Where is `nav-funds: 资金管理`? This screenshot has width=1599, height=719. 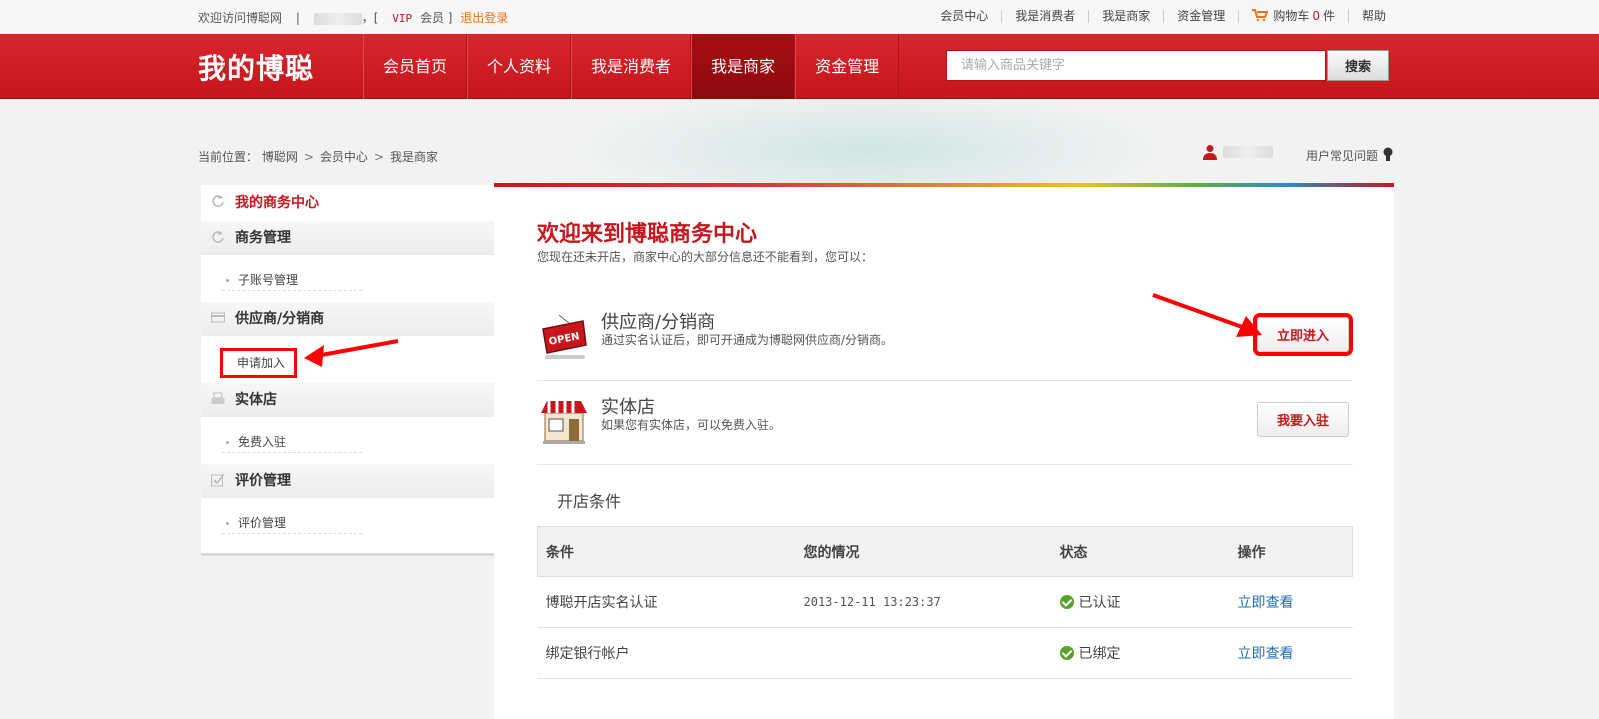
nav-funds: 资金管理 is located at coordinates (847, 66).